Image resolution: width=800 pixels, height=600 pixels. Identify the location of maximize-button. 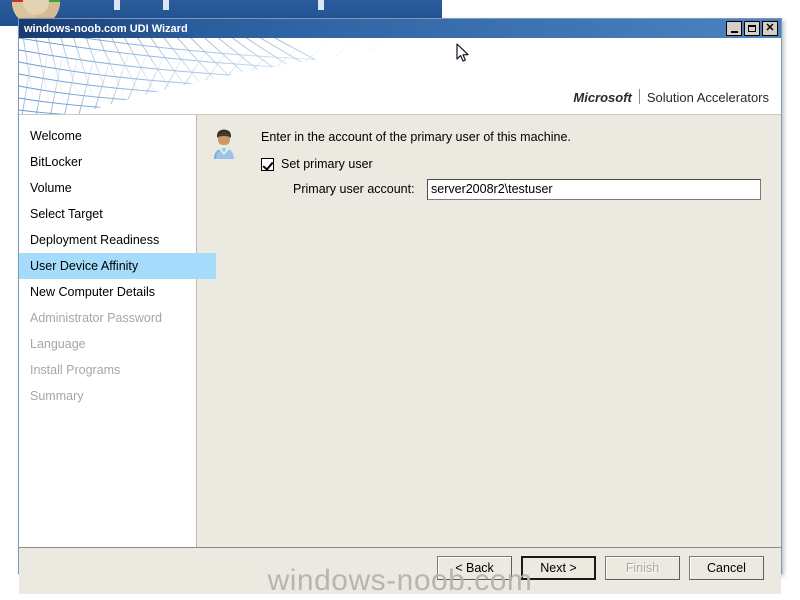
(752, 28).